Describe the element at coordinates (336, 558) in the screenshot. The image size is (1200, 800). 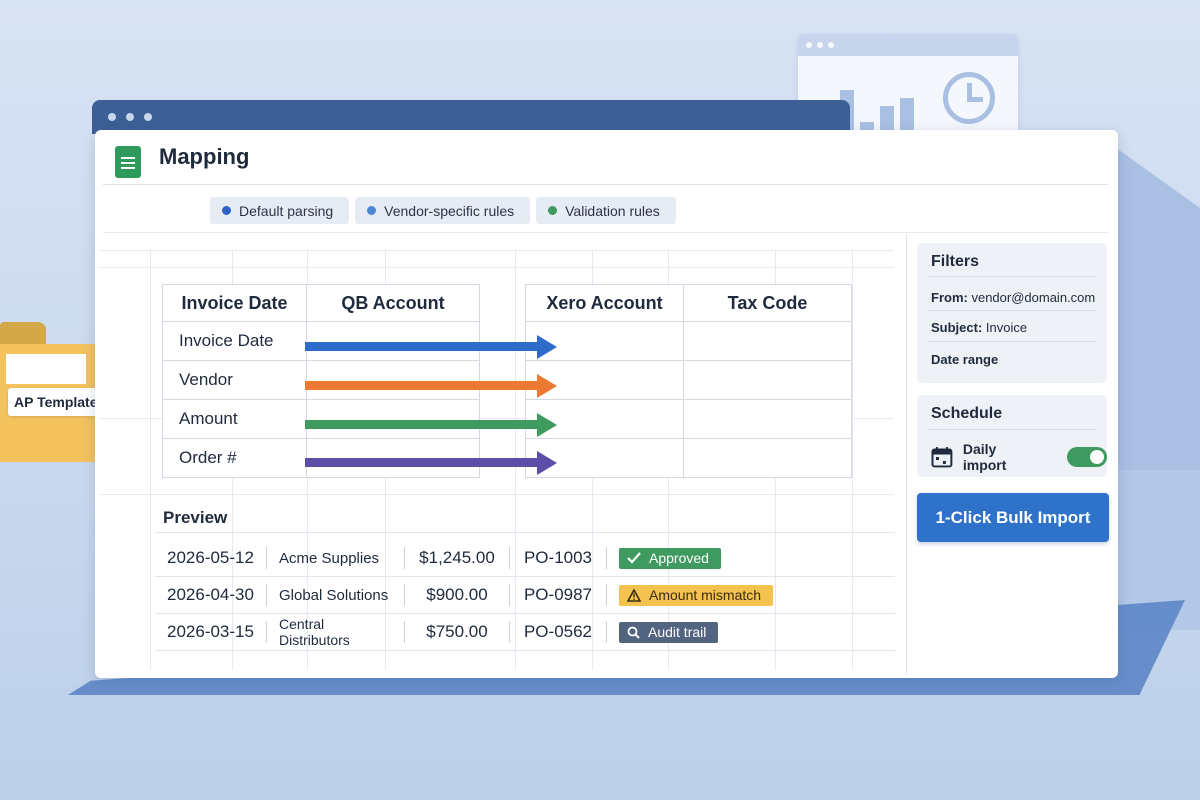
I see `row-vendor: Acme Supplies` at that location.